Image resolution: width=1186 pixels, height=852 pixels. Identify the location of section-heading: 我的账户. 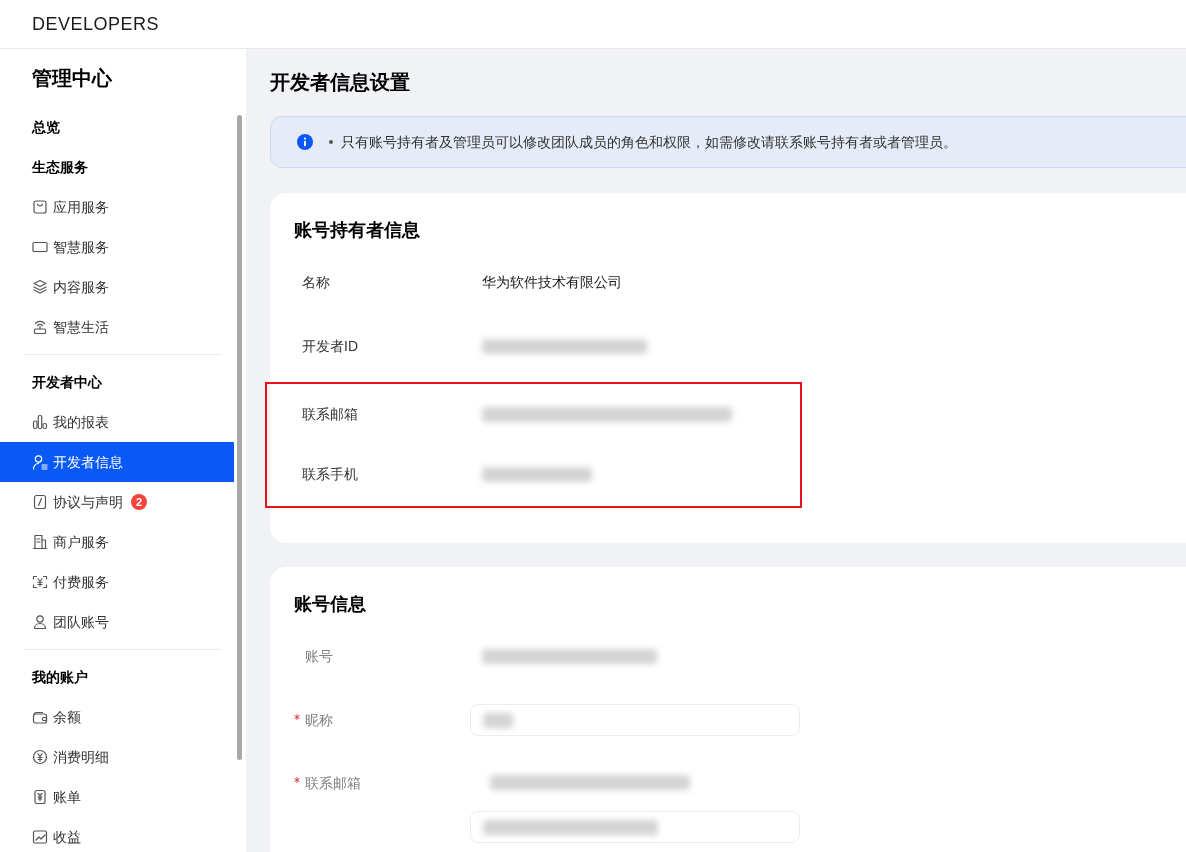
(60, 677).